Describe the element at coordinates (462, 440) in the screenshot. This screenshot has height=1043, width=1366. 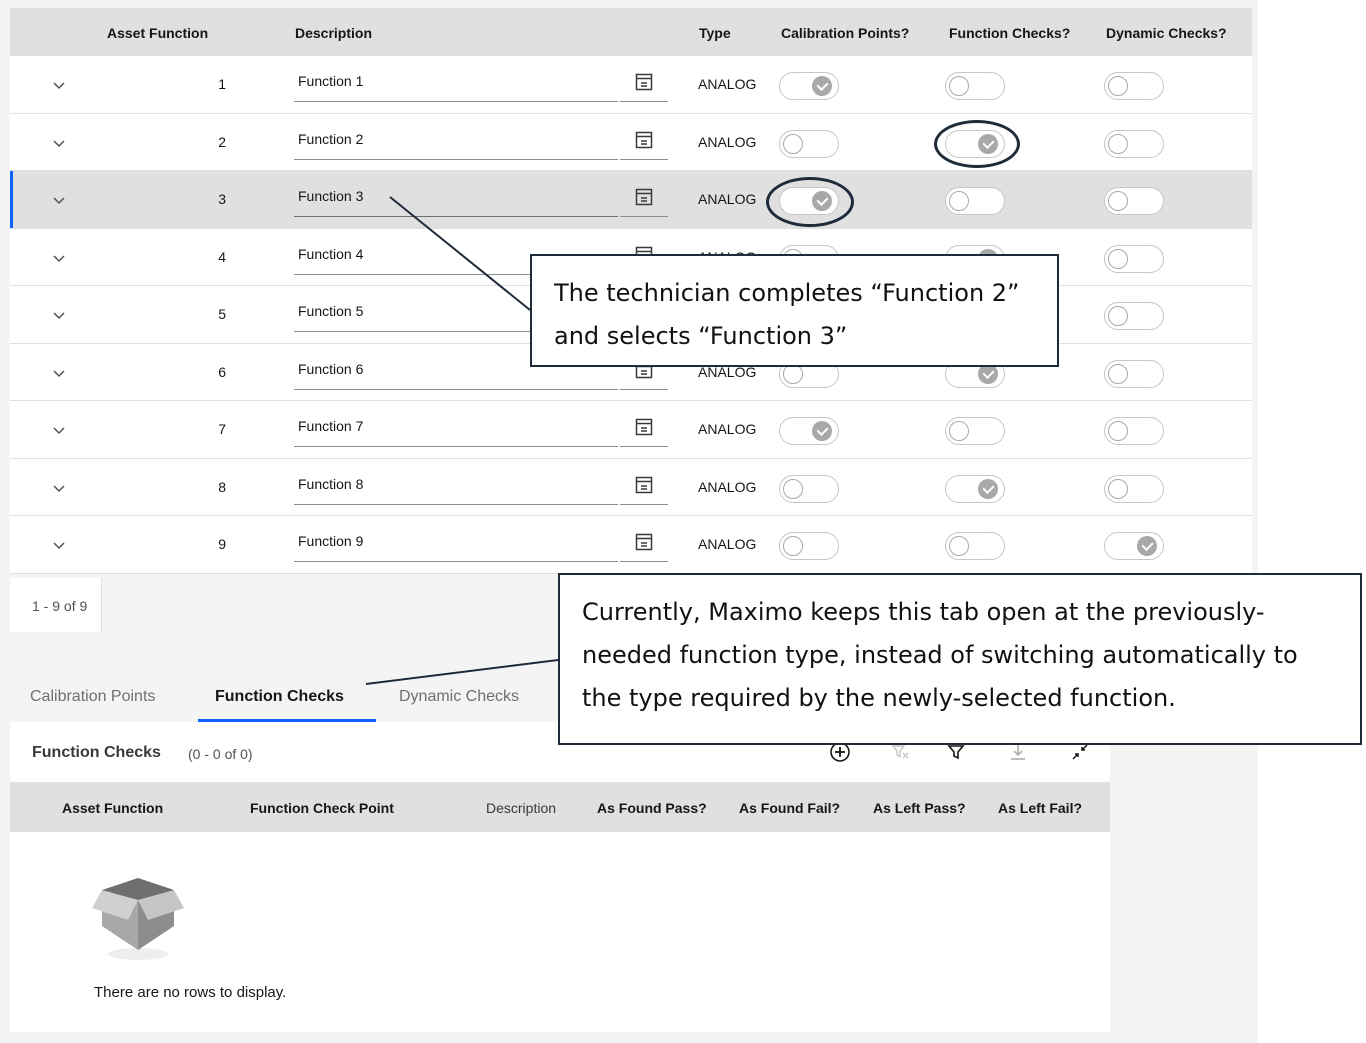
I see `annotation-connector-lines` at that location.